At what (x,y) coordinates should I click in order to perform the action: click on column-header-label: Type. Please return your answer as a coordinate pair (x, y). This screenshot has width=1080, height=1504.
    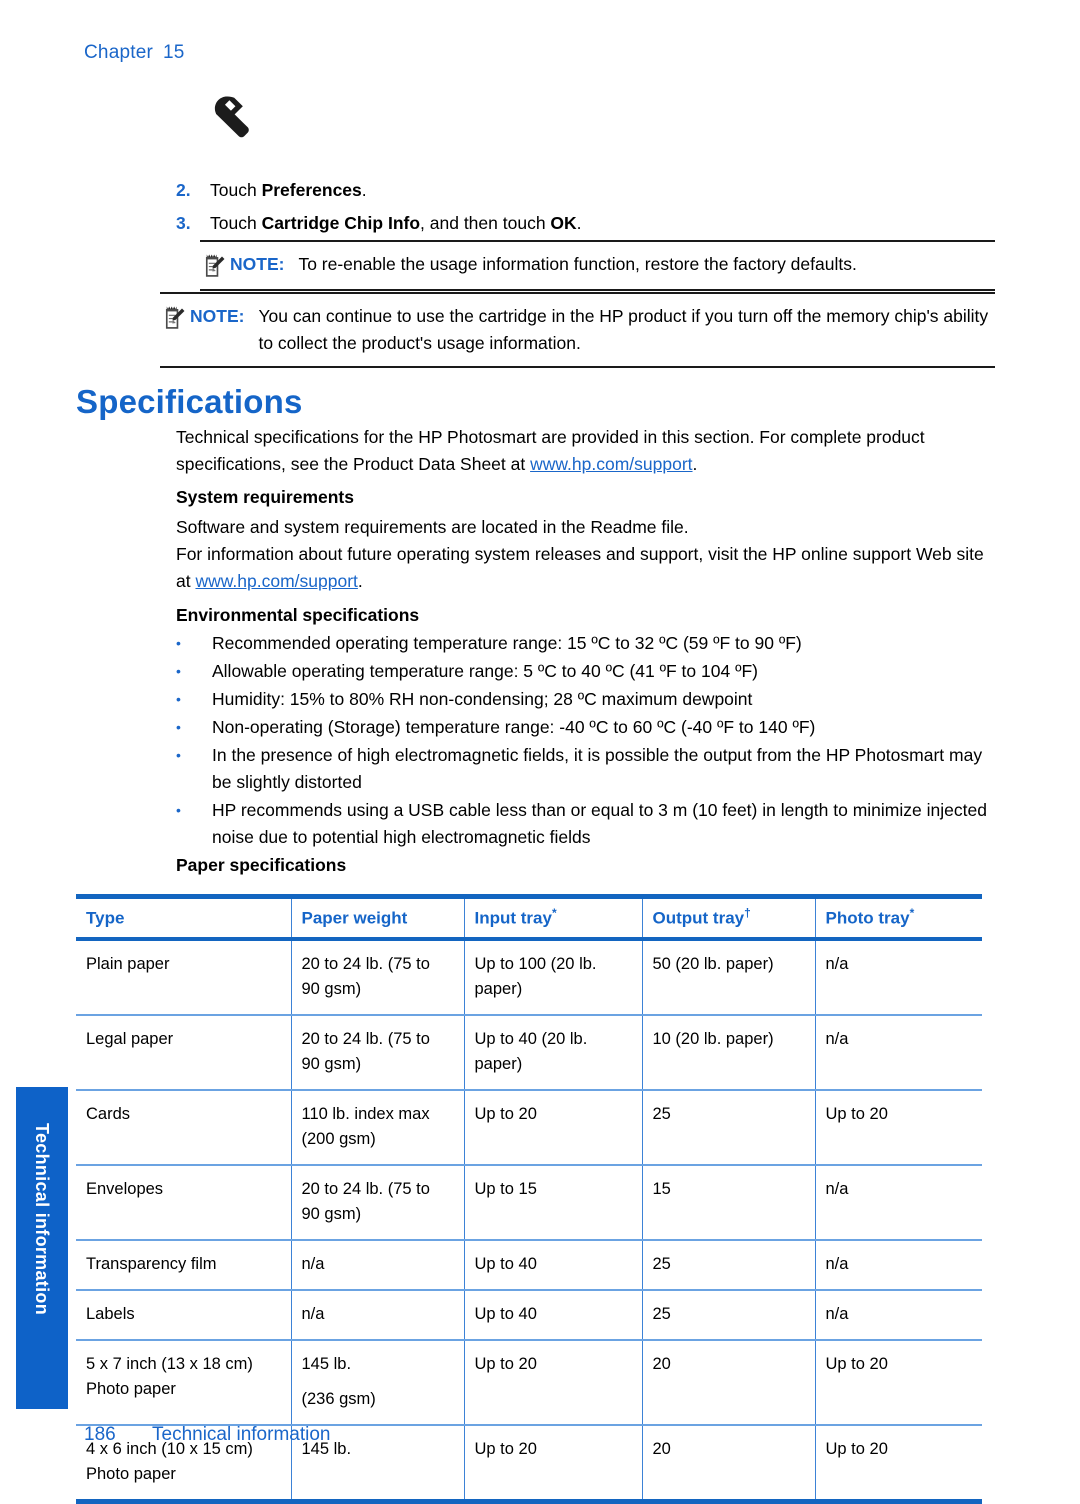
    Looking at the image, I should click on (105, 918).